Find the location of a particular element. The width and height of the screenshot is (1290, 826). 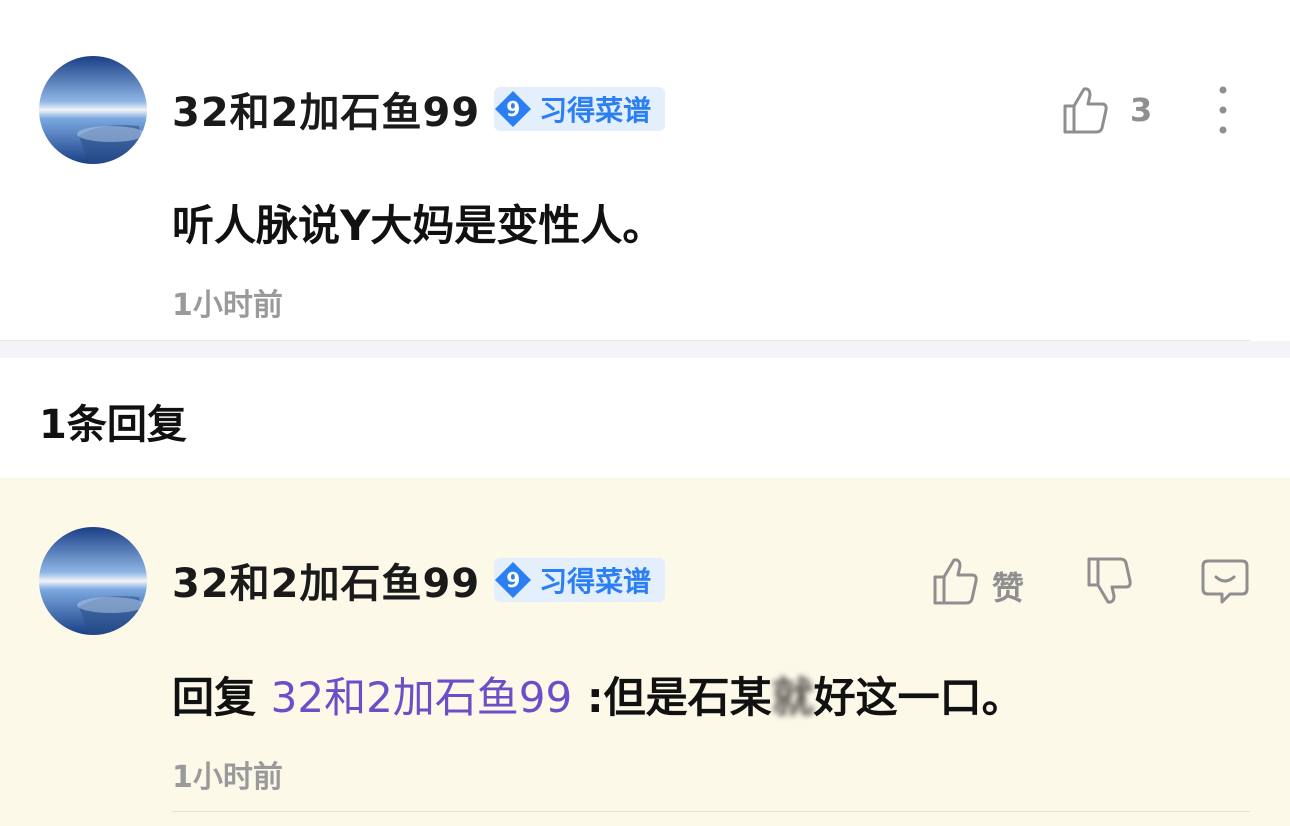

more-vertical-icon is located at coordinates (1223, 110).